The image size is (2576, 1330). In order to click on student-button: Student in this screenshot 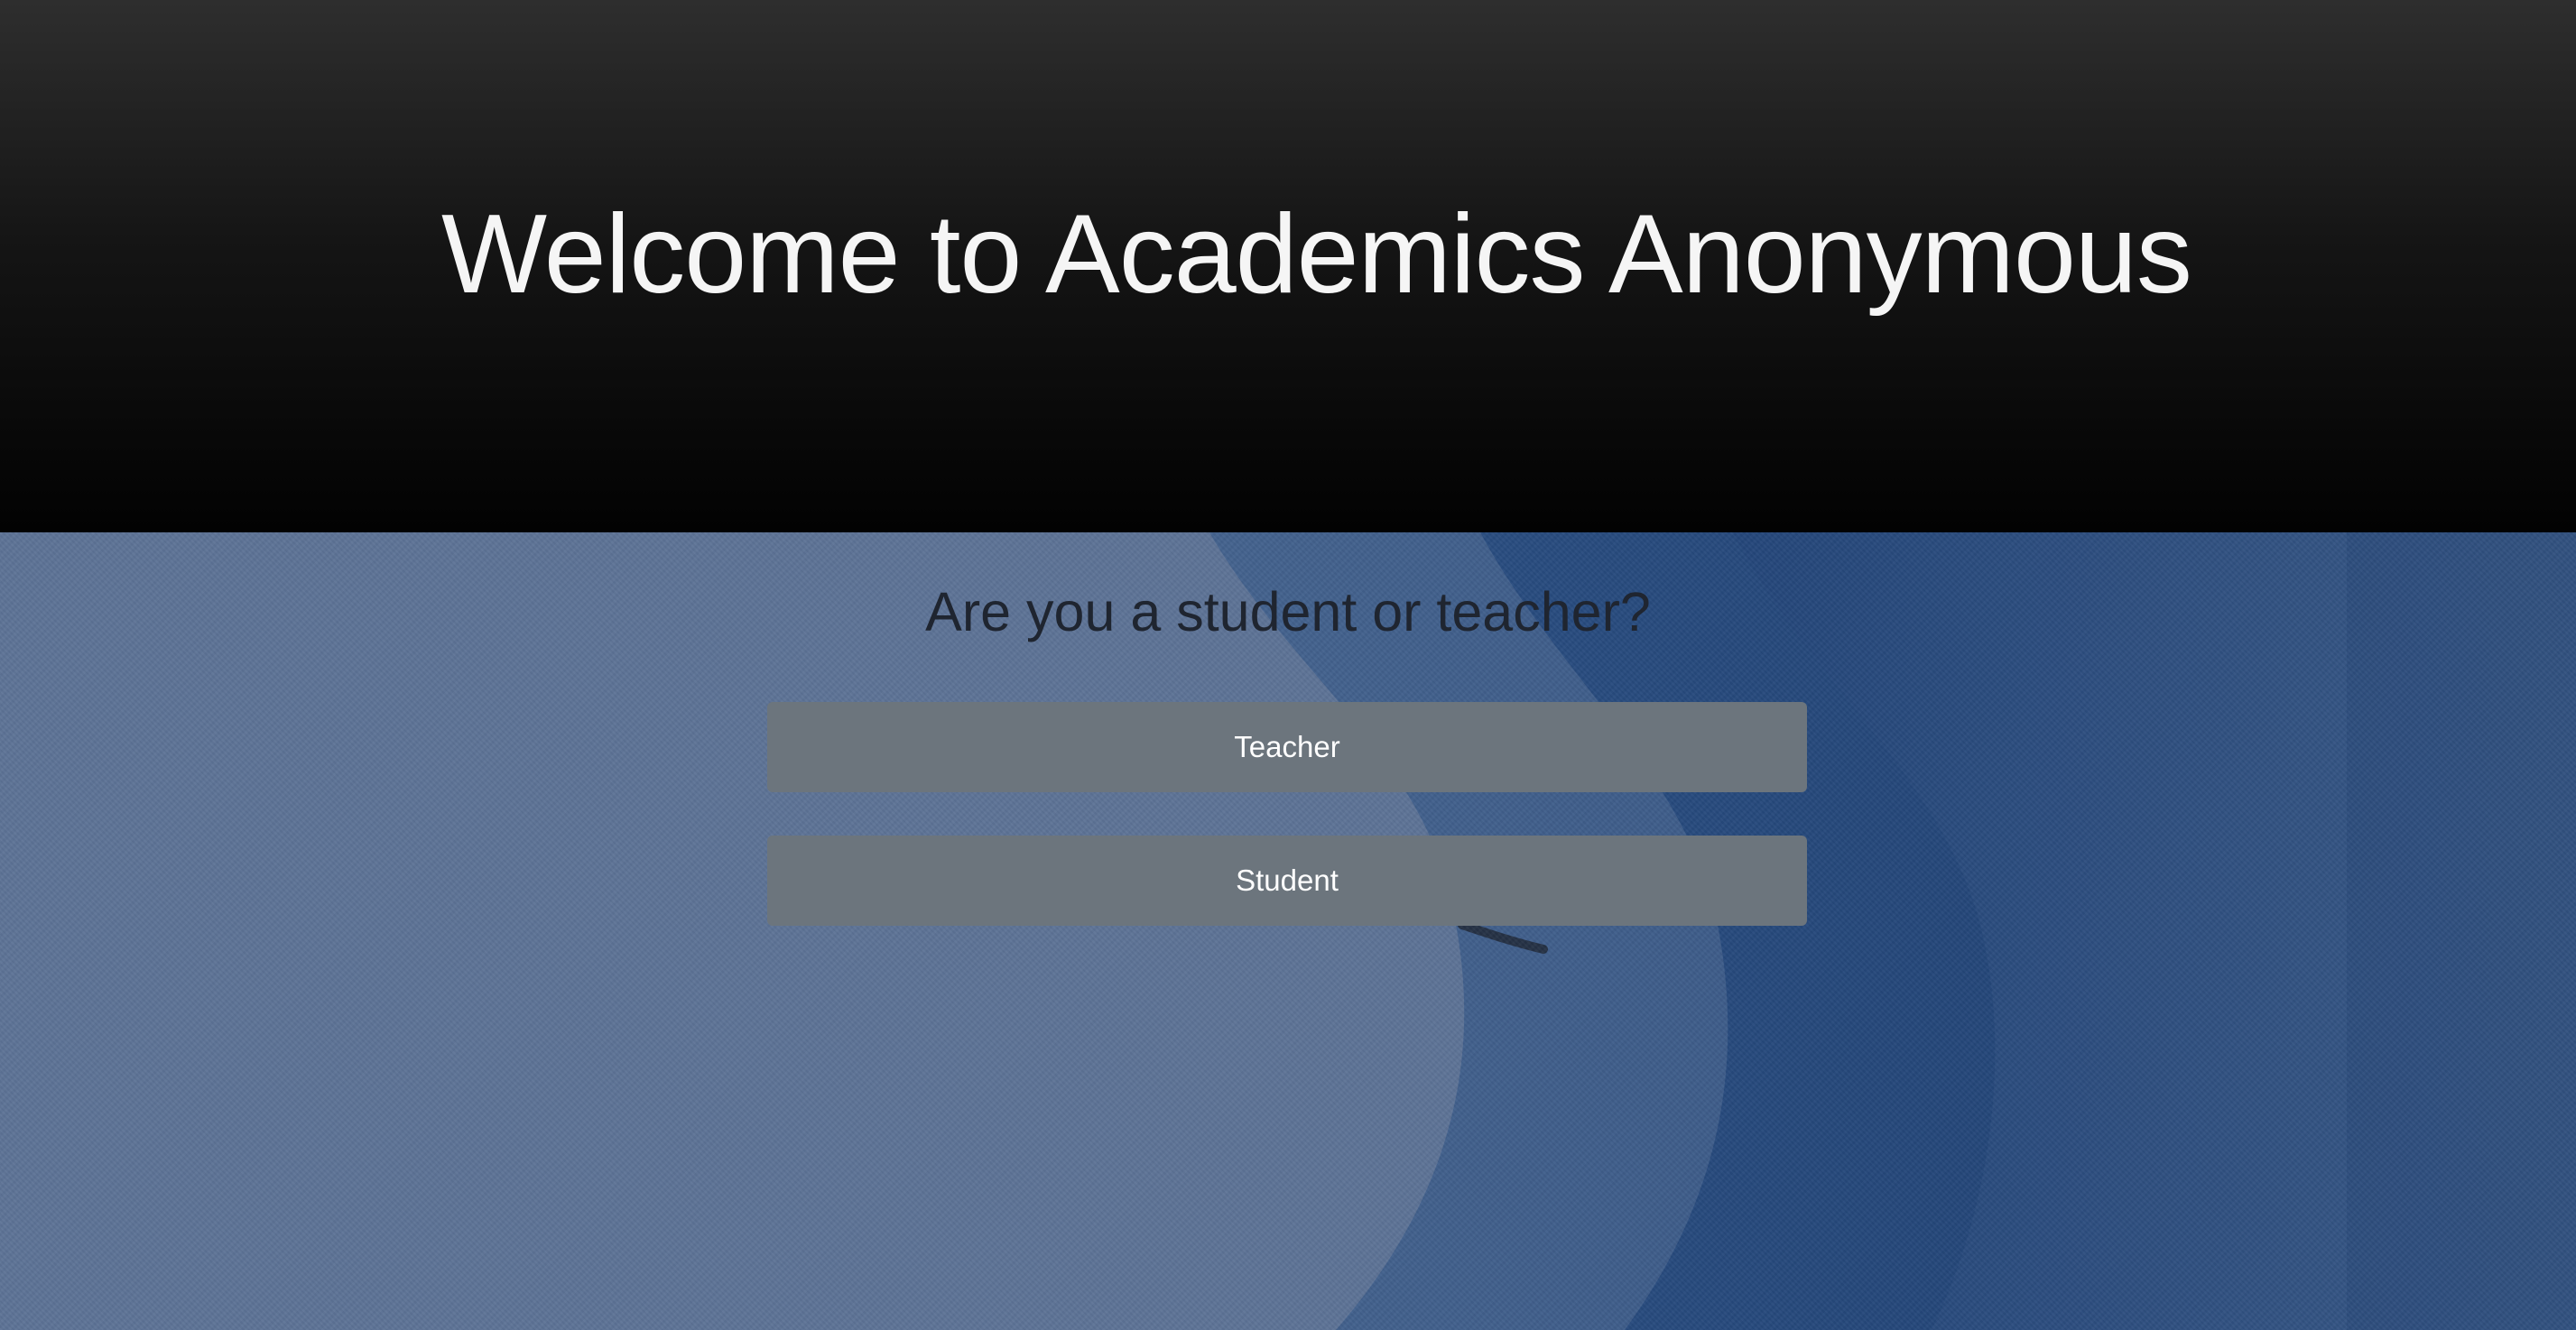, I will do `click(1287, 881)`.